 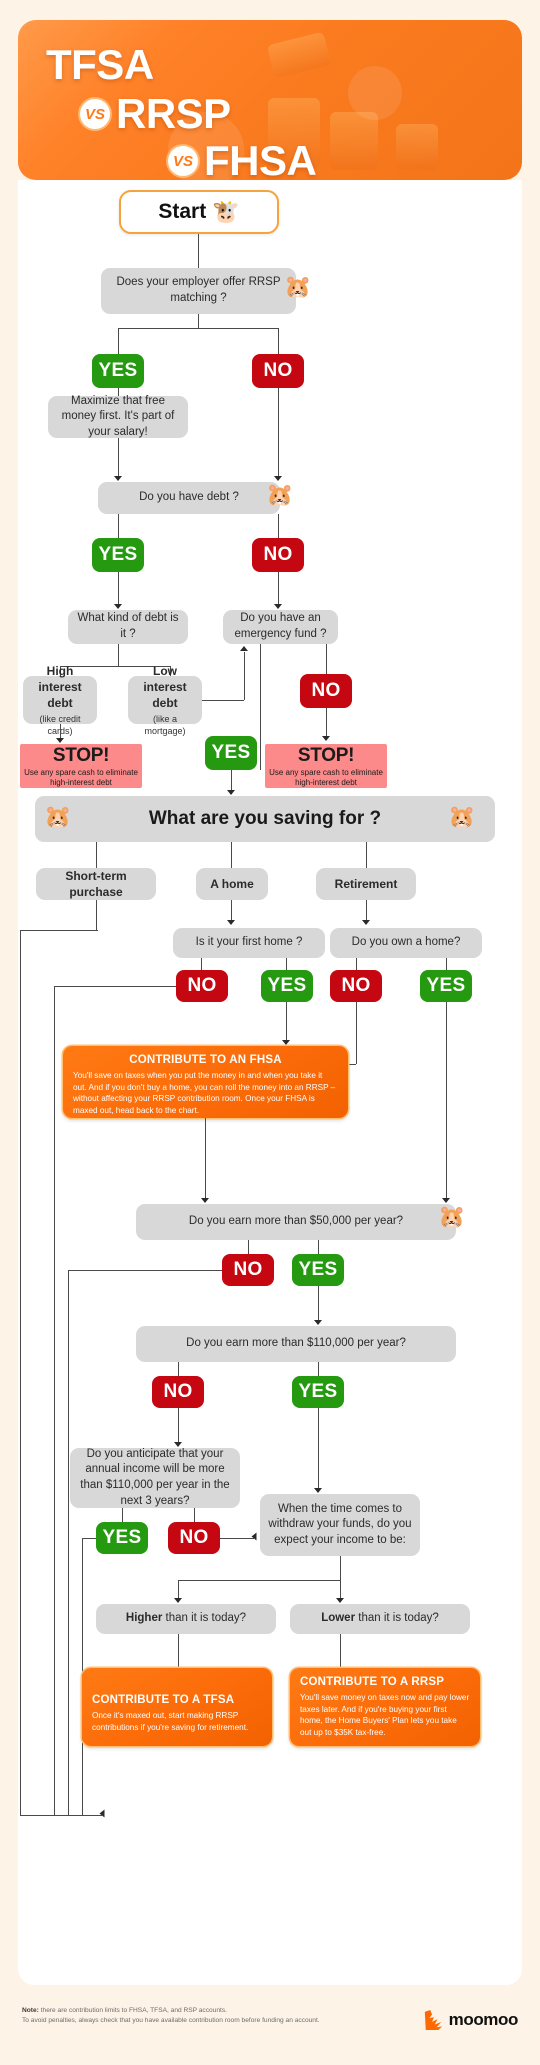 I want to click on question-employer-matching-label: Does your employer offer RRSP matching ?, so click(x=198, y=290).